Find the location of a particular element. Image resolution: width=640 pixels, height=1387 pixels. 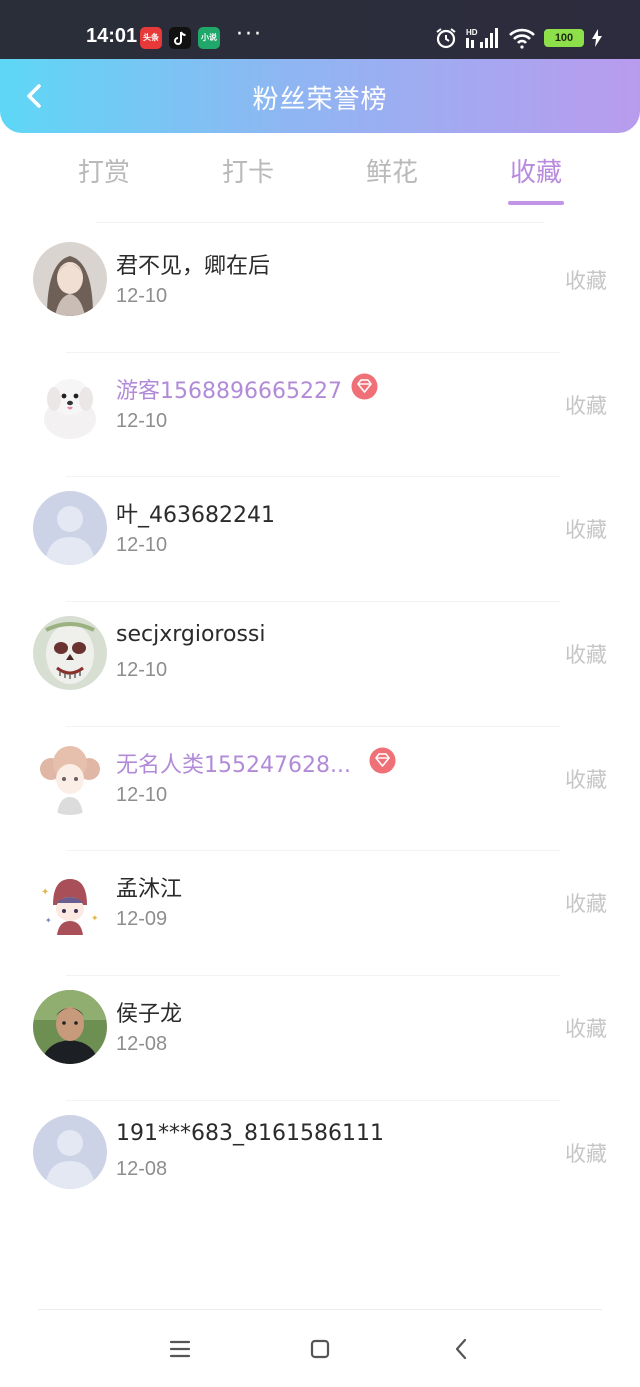

tab-favorites: 收藏 is located at coordinates (536, 178).